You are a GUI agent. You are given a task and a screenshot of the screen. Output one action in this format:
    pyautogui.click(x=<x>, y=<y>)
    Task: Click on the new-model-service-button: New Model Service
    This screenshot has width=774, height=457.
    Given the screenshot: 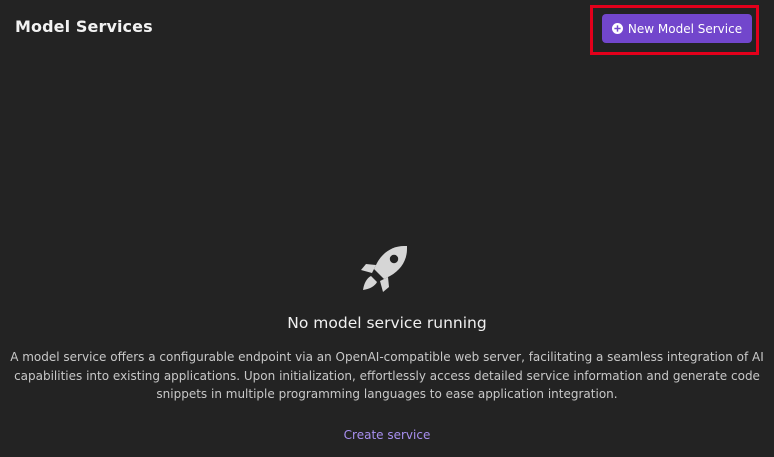 What is the action you would take?
    pyautogui.click(x=677, y=28)
    